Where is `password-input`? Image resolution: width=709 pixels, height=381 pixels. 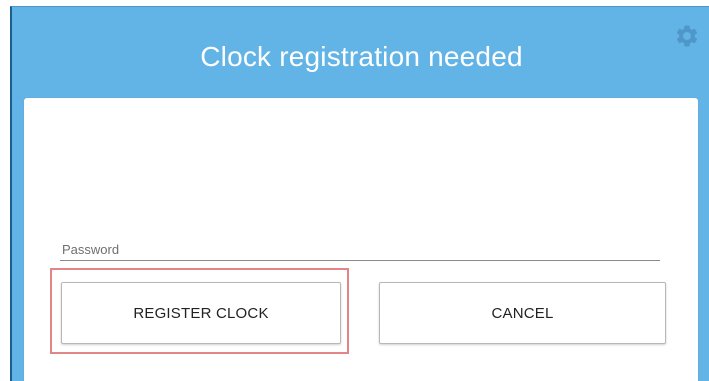 password-input is located at coordinates (360, 248).